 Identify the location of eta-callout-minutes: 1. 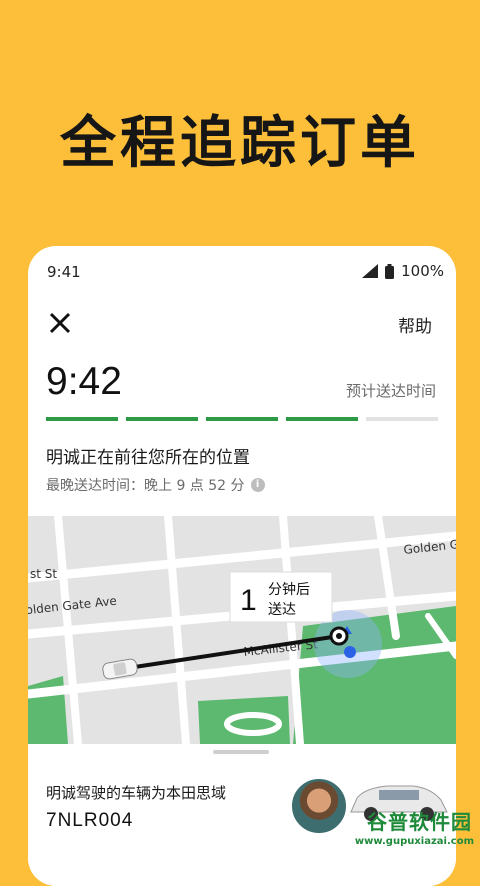
(248, 600).